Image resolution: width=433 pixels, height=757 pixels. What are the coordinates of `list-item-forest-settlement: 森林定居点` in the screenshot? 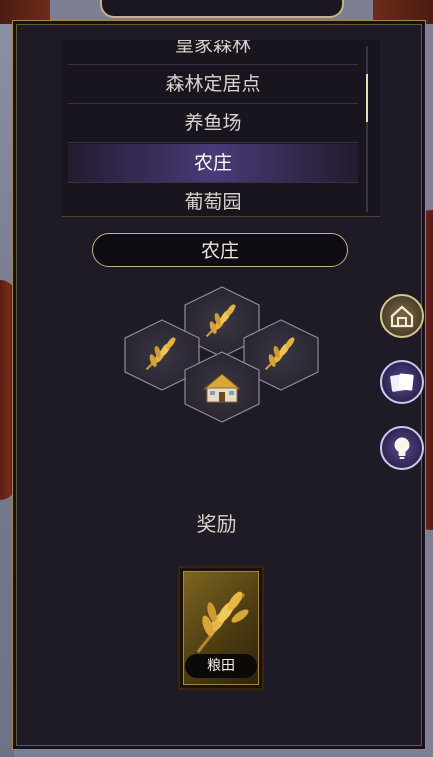 It's located at (213, 84).